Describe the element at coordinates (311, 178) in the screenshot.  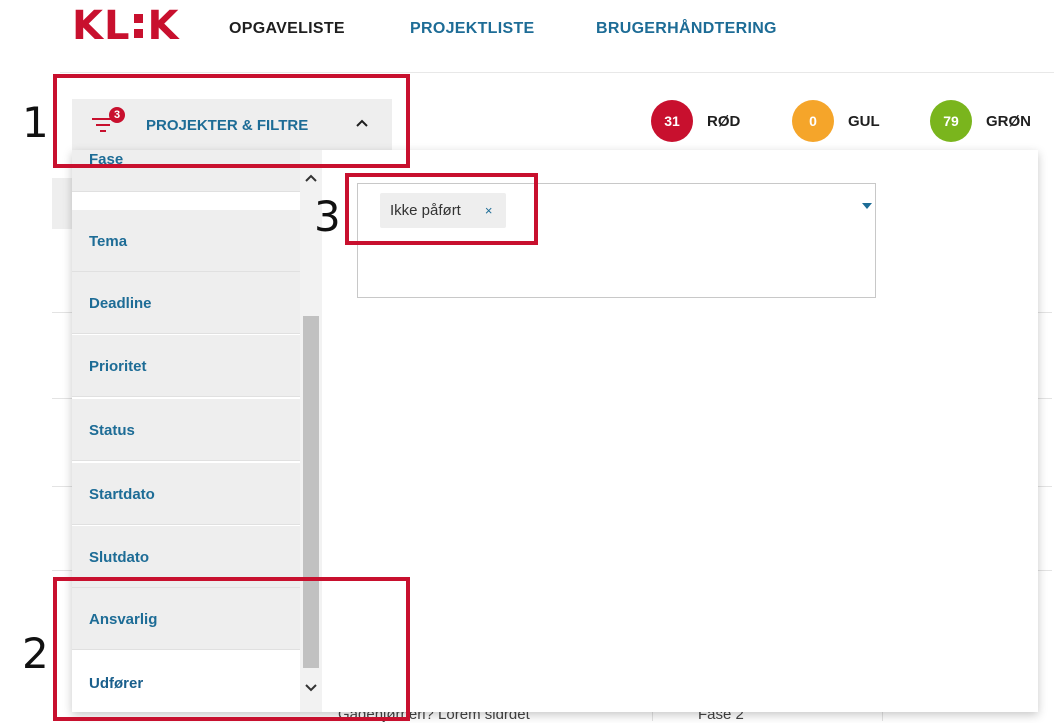
I see `scroll-up-icon` at that location.